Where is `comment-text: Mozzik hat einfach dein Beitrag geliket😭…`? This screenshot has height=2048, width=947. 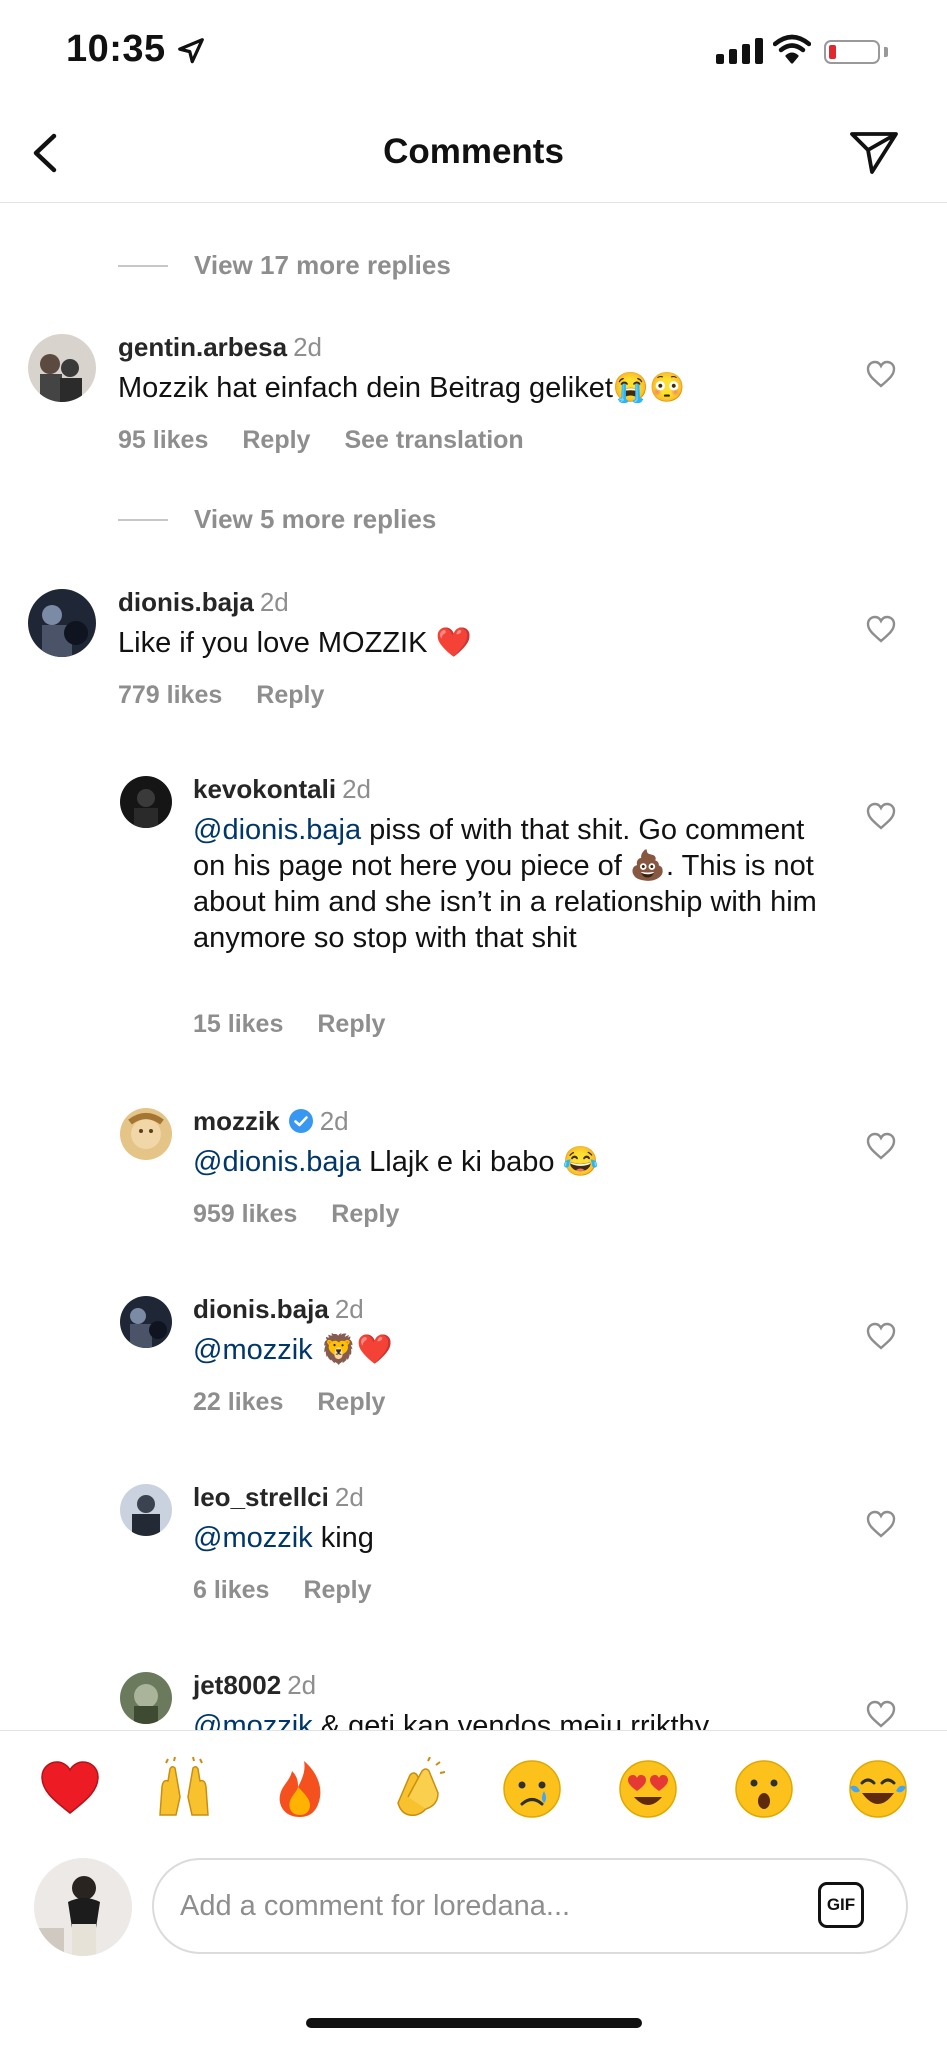 comment-text: Mozzik hat einfach dein Beitrag geliket😭… is located at coordinates (468, 388).